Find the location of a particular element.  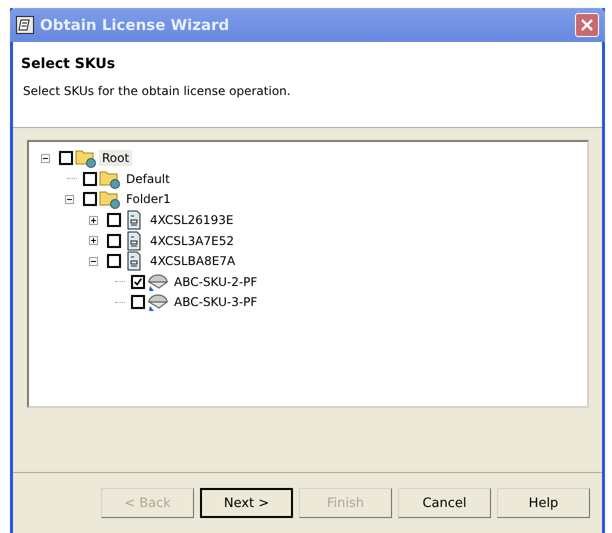

wizard-button: Next > is located at coordinates (246, 503).